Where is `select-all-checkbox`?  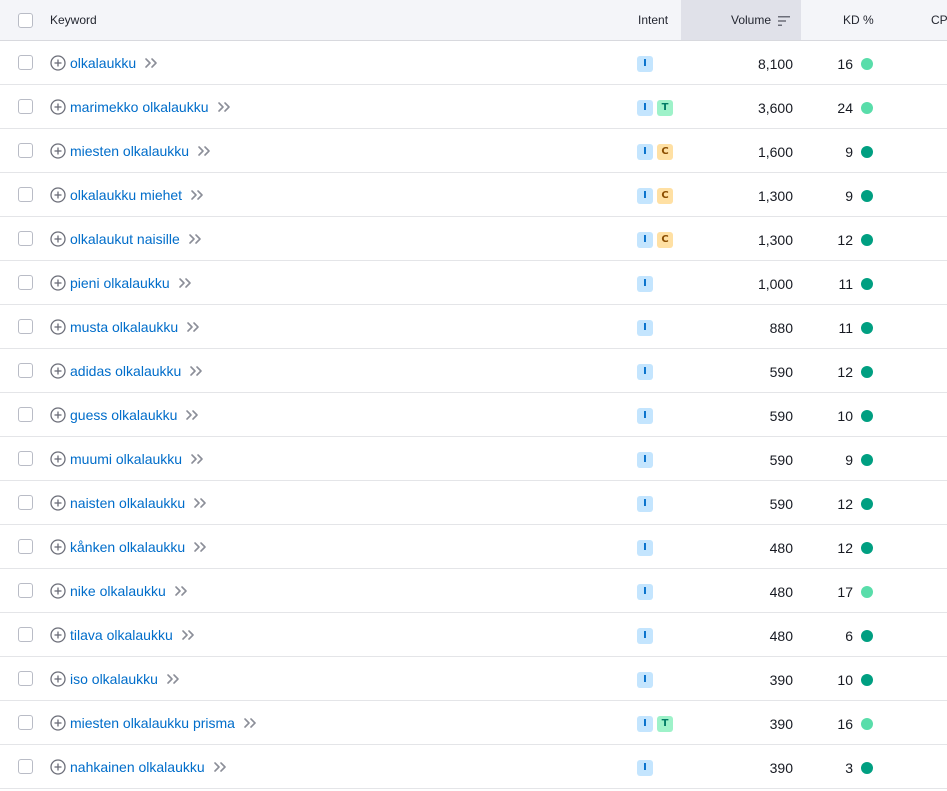
select-all-checkbox is located at coordinates (25, 20).